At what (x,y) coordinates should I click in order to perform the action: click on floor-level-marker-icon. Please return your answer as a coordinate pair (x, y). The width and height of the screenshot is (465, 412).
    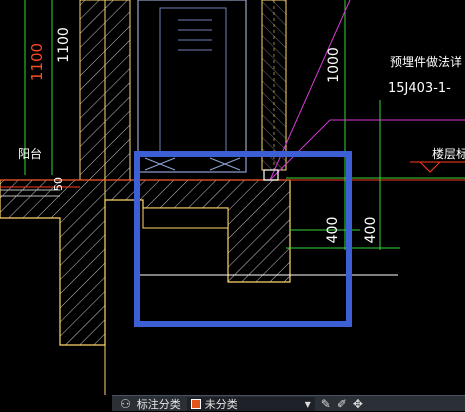
    Looking at the image, I should click on (430, 167).